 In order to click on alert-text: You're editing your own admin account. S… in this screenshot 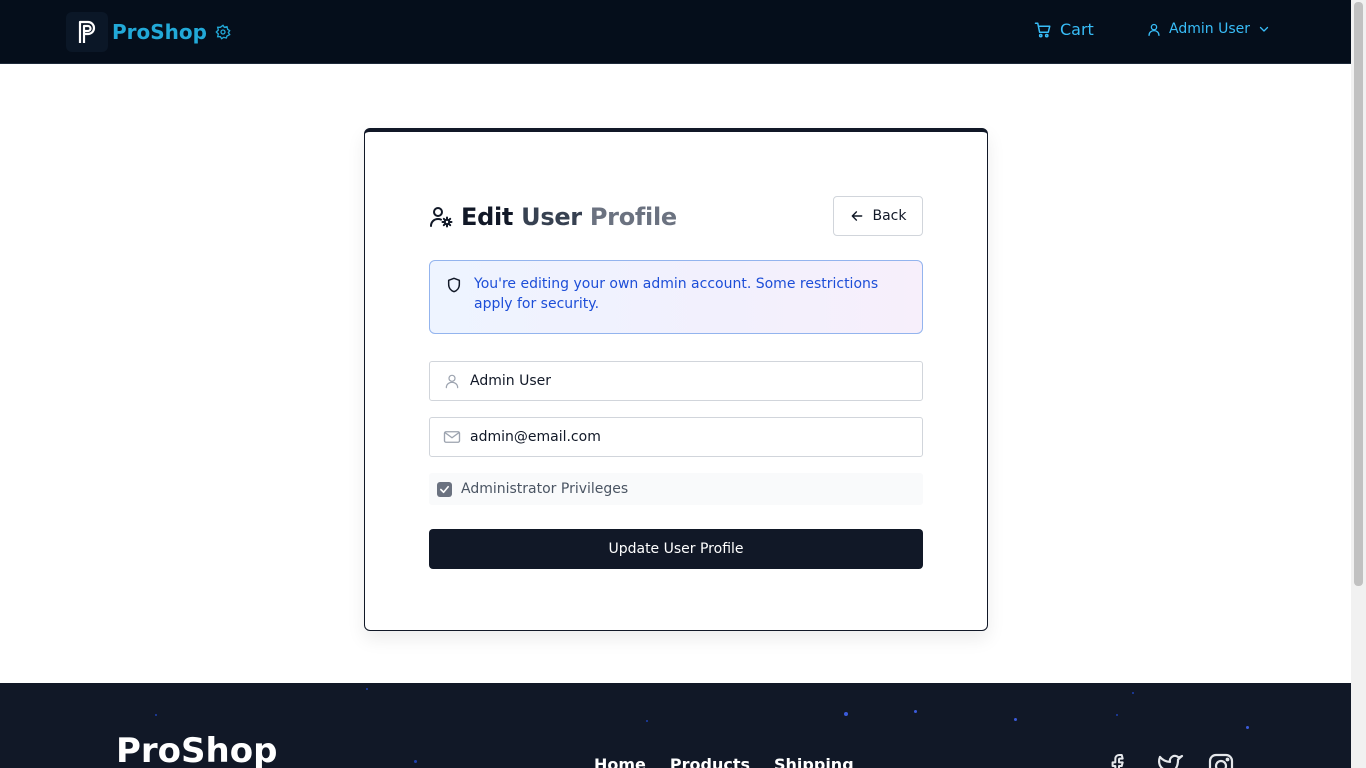, I will do `click(676, 294)`.